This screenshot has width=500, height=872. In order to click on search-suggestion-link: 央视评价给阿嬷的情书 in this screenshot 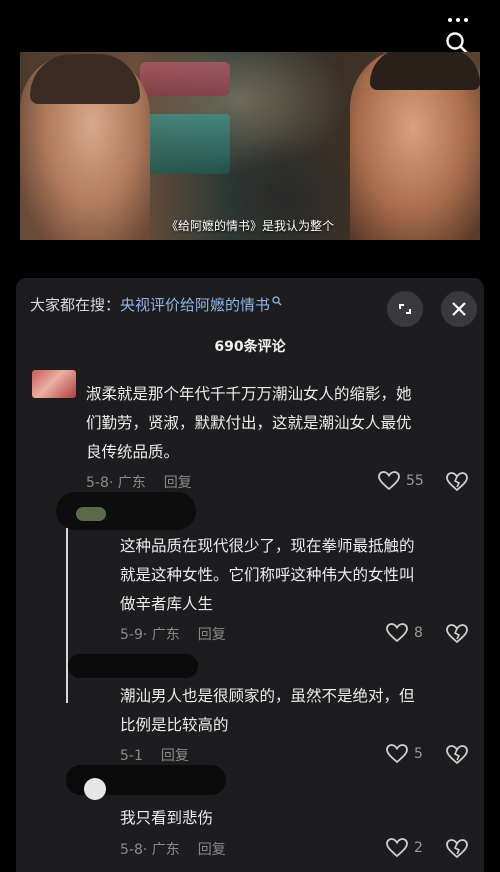, I will do `click(195, 305)`.